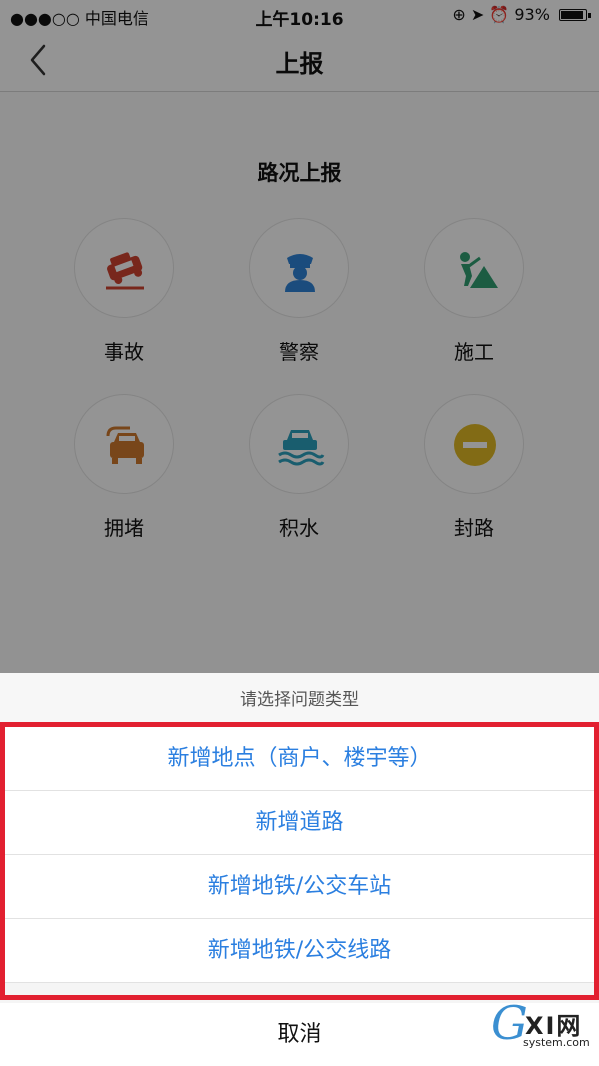 This screenshot has height=1066, width=599. What do you see at coordinates (543, 1024) in the screenshot?
I see `watermark-logo: G XI网 system.com` at bounding box center [543, 1024].